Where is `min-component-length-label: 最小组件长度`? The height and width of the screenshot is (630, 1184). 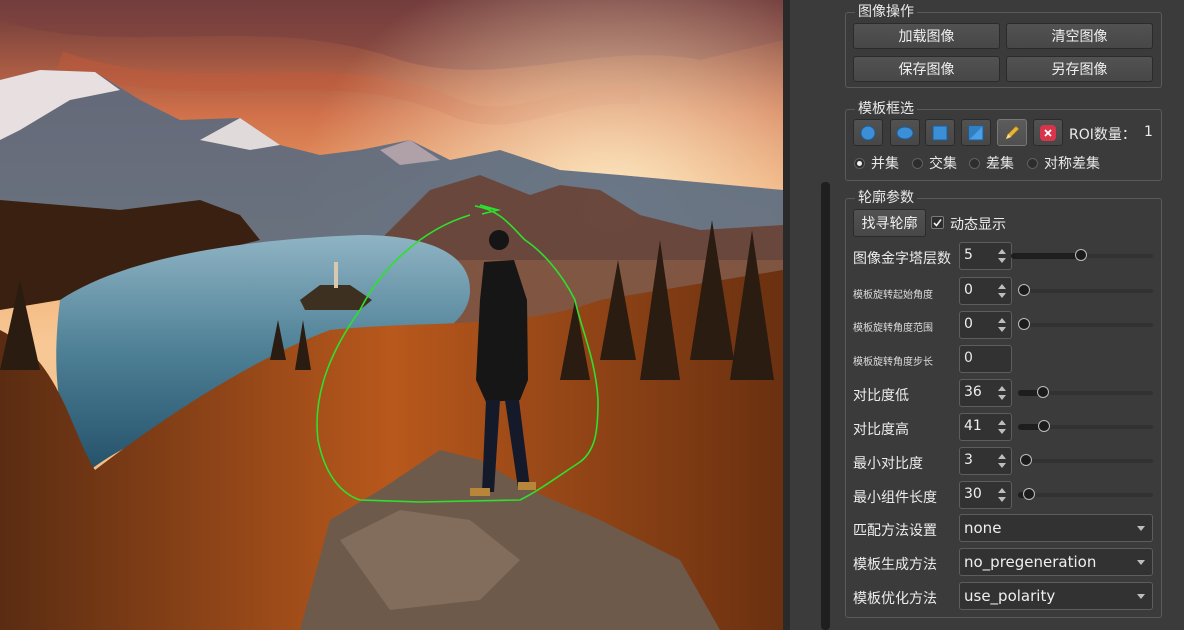
min-component-length-label: 最小组件长度 is located at coordinates (895, 498).